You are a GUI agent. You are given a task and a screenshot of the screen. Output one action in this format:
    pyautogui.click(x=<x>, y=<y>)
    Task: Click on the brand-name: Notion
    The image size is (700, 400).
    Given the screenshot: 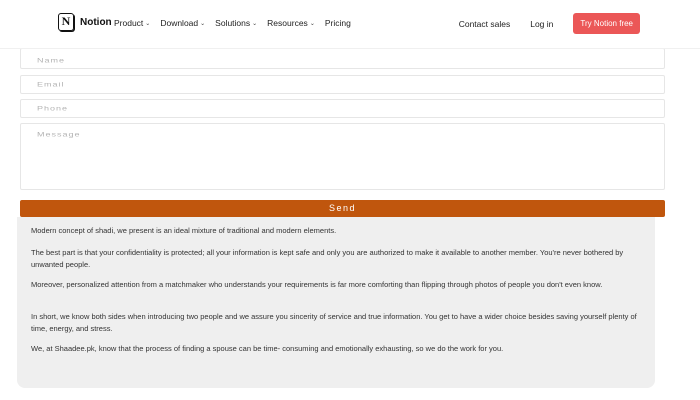 What is the action you would take?
    pyautogui.click(x=96, y=22)
    